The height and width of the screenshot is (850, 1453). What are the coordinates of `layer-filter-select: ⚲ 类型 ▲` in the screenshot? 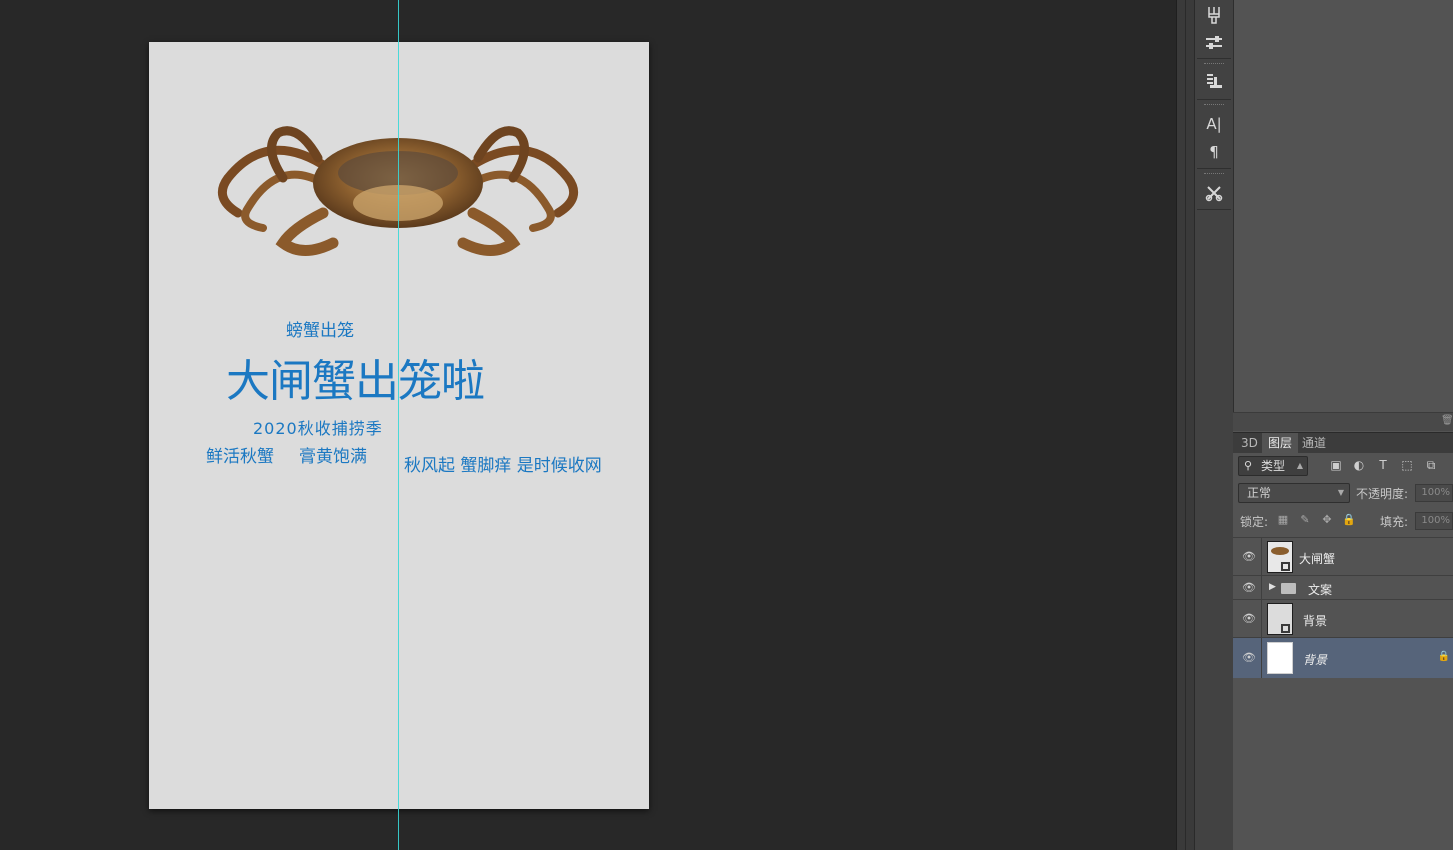 It's located at (1273, 466).